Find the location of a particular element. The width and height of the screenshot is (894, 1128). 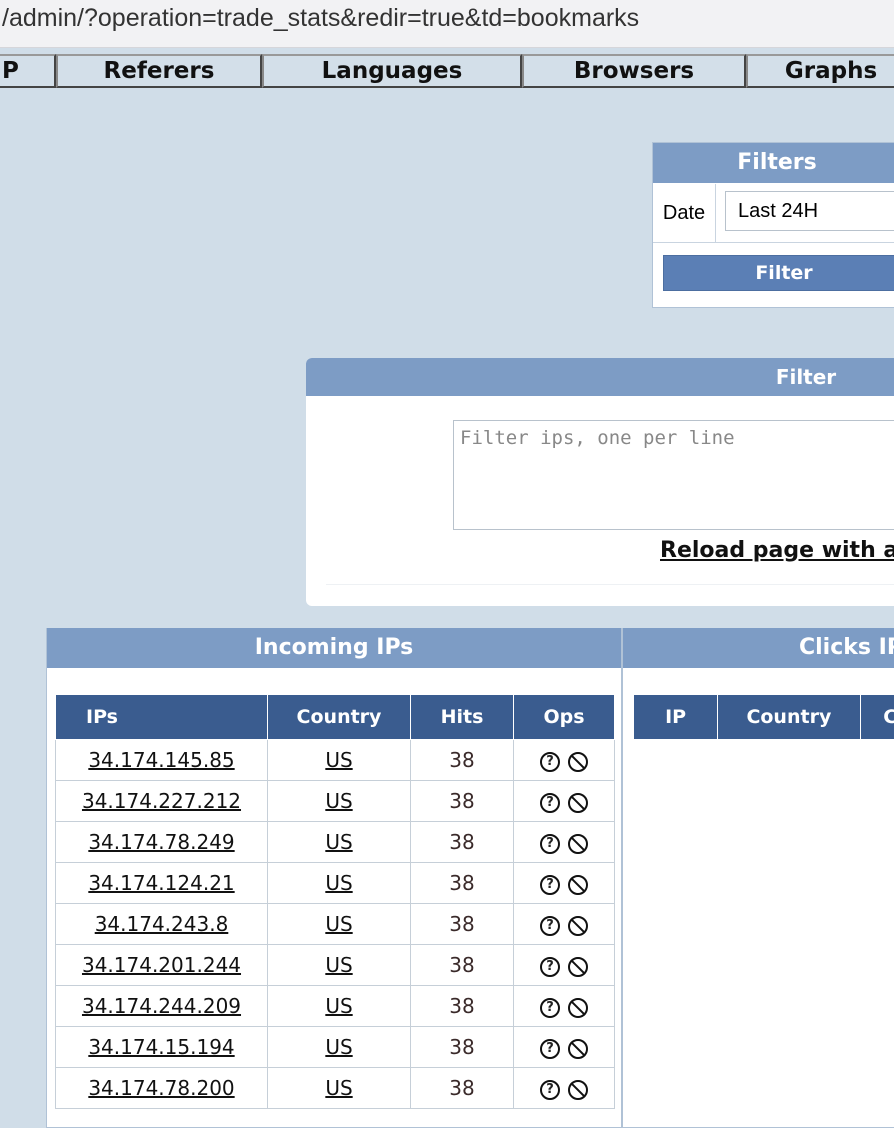

tab-referers: Referers is located at coordinates (159, 71).